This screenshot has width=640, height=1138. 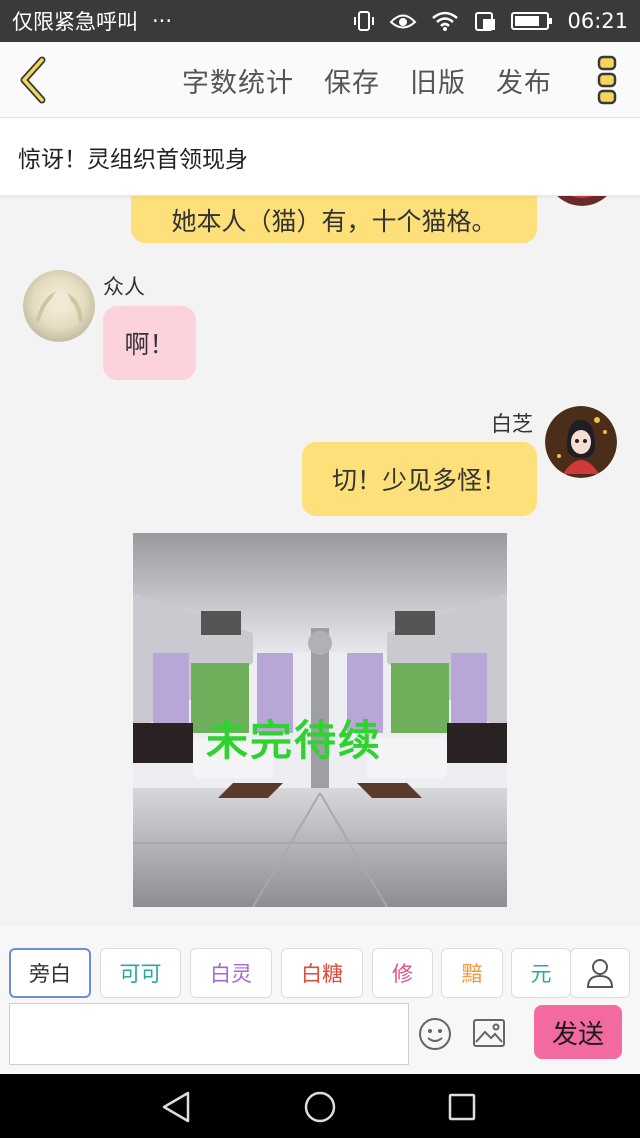 I want to click on system-nav-bar, so click(x=320, y=1106).